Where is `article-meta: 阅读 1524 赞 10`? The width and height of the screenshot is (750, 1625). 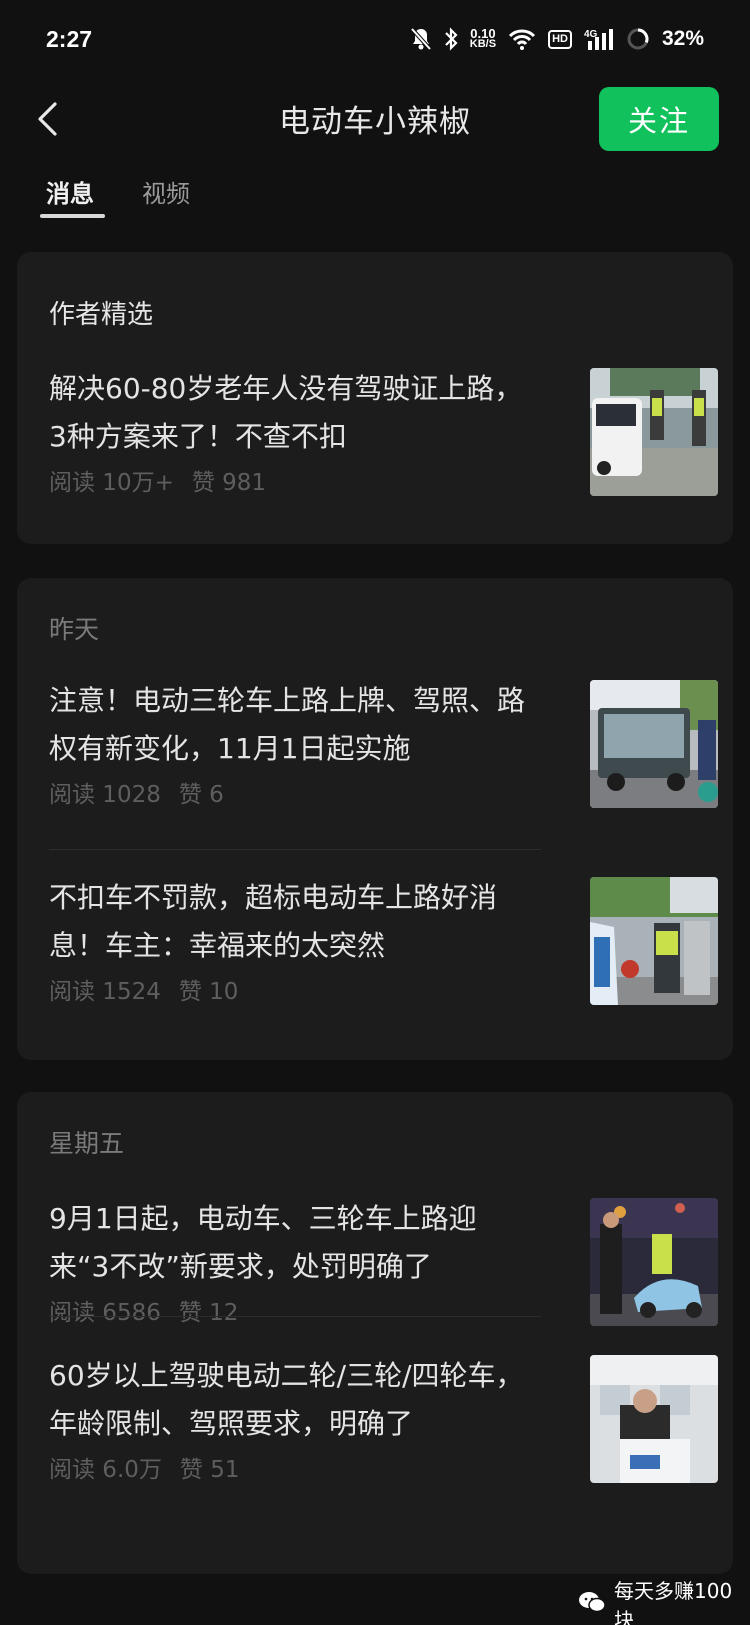 article-meta: 阅读 1524 赞 10 is located at coordinates (143, 989).